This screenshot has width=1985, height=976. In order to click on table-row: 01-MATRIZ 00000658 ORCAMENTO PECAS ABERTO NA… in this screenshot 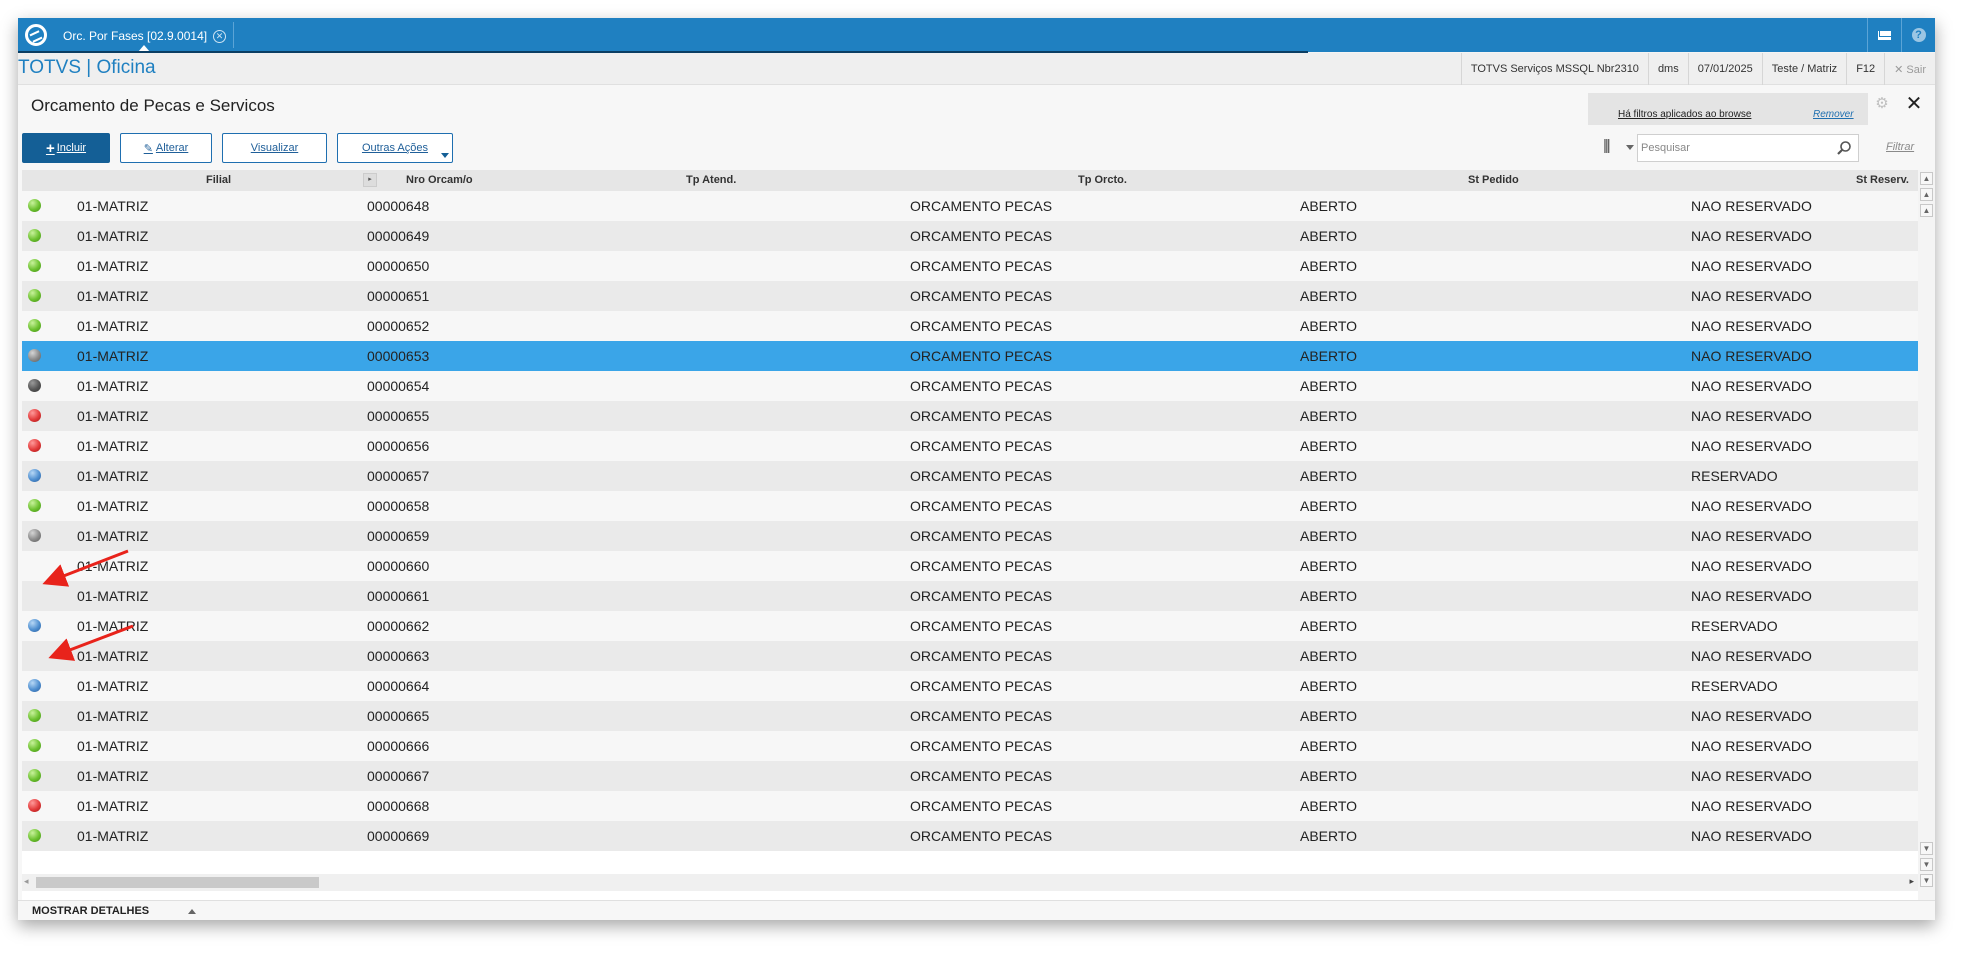, I will do `click(970, 506)`.